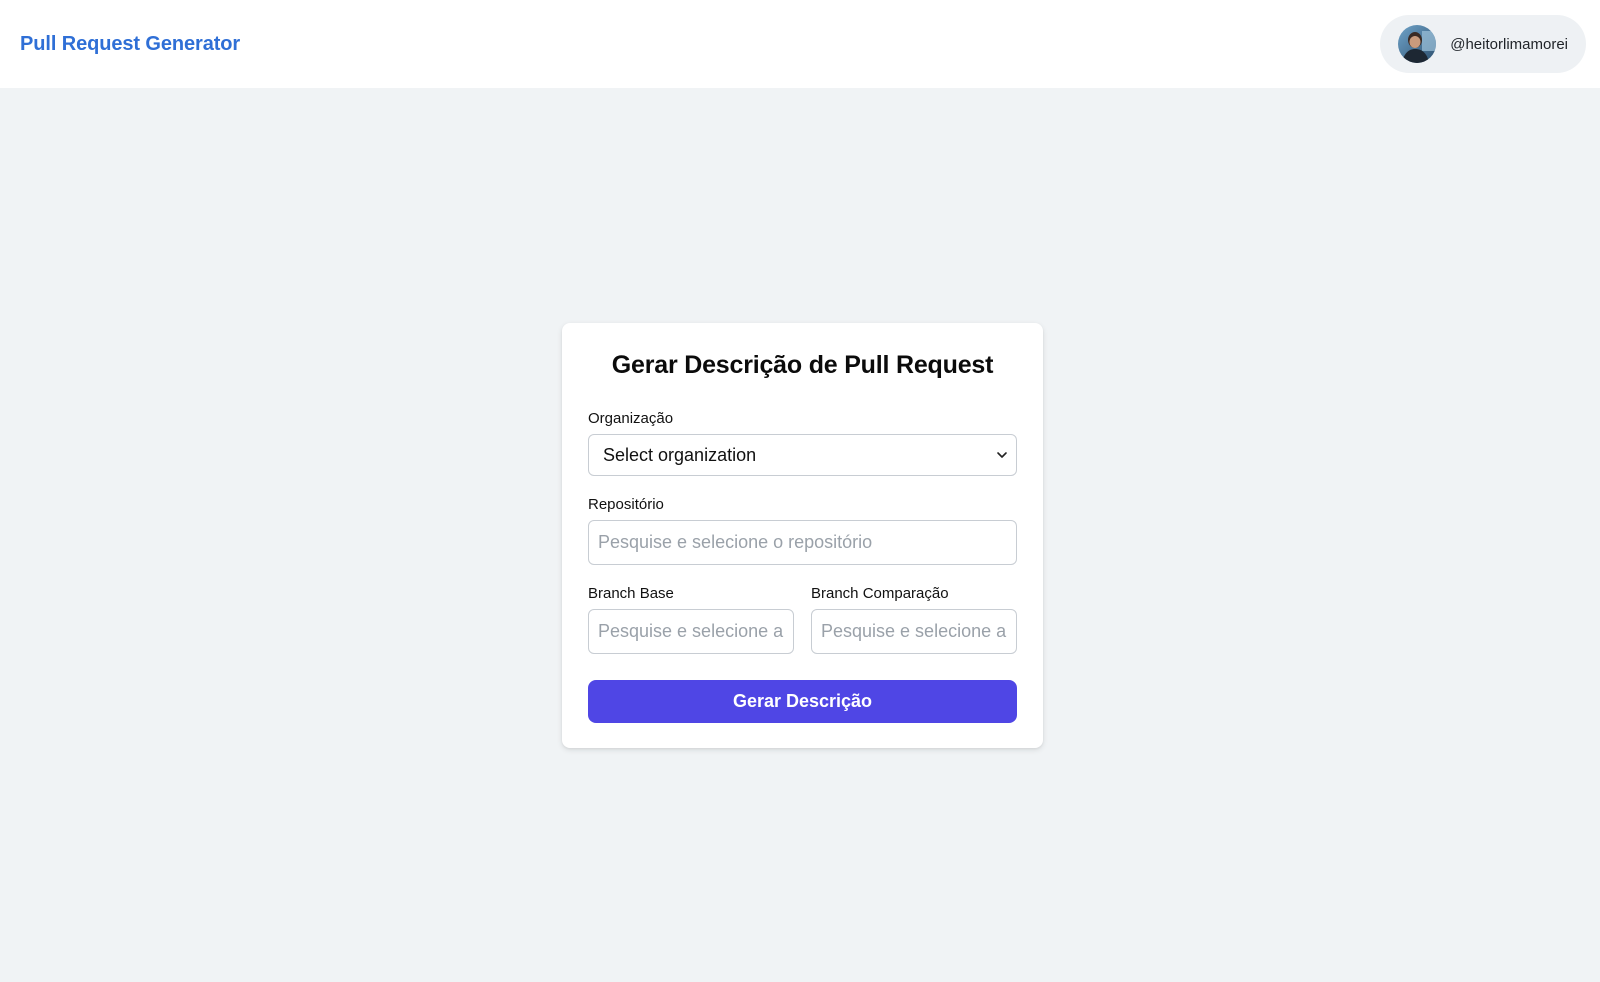 The image size is (1600, 982). I want to click on organization-select-value: Select organization, so click(680, 454).